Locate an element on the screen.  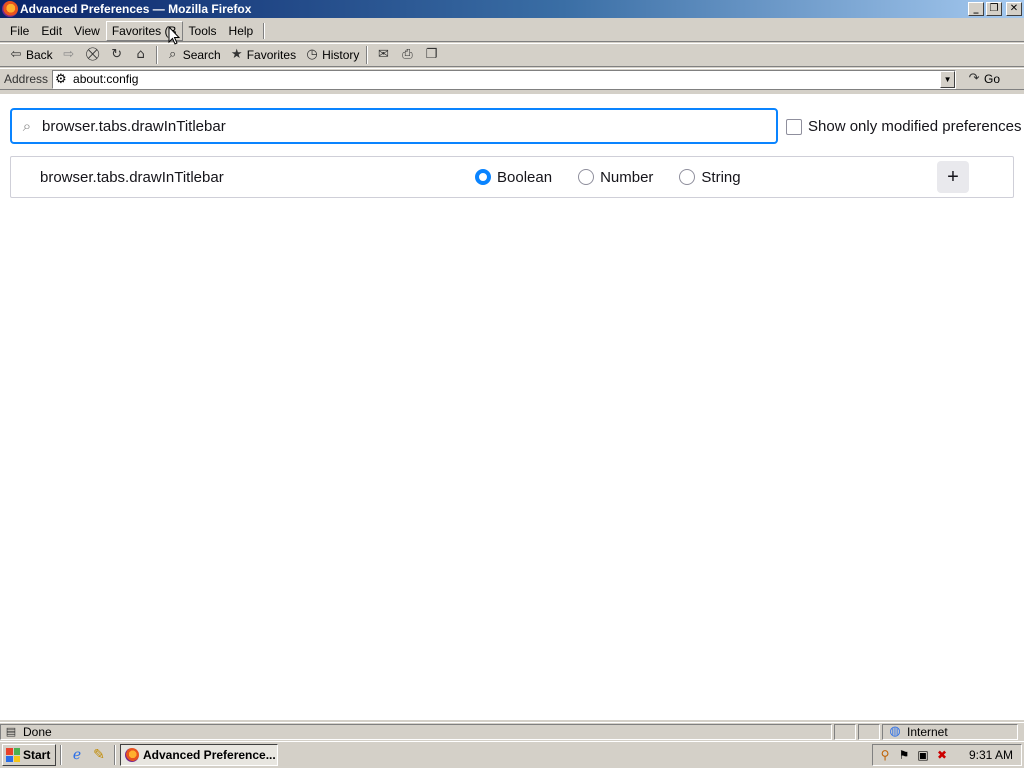
address-bar: Address ⚙ about:config ▼ ↷ Go is located at coordinates (512, 79).